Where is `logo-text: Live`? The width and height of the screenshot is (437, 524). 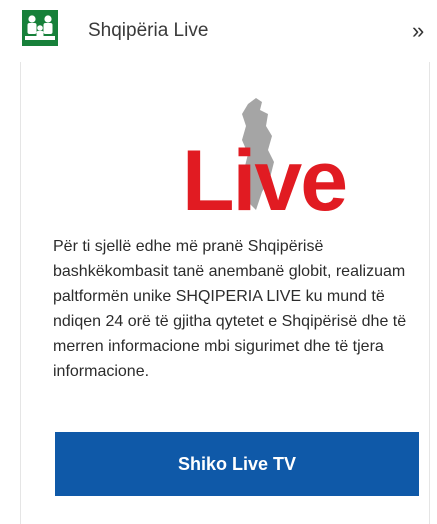 logo-text: Live is located at coordinates (264, 177).